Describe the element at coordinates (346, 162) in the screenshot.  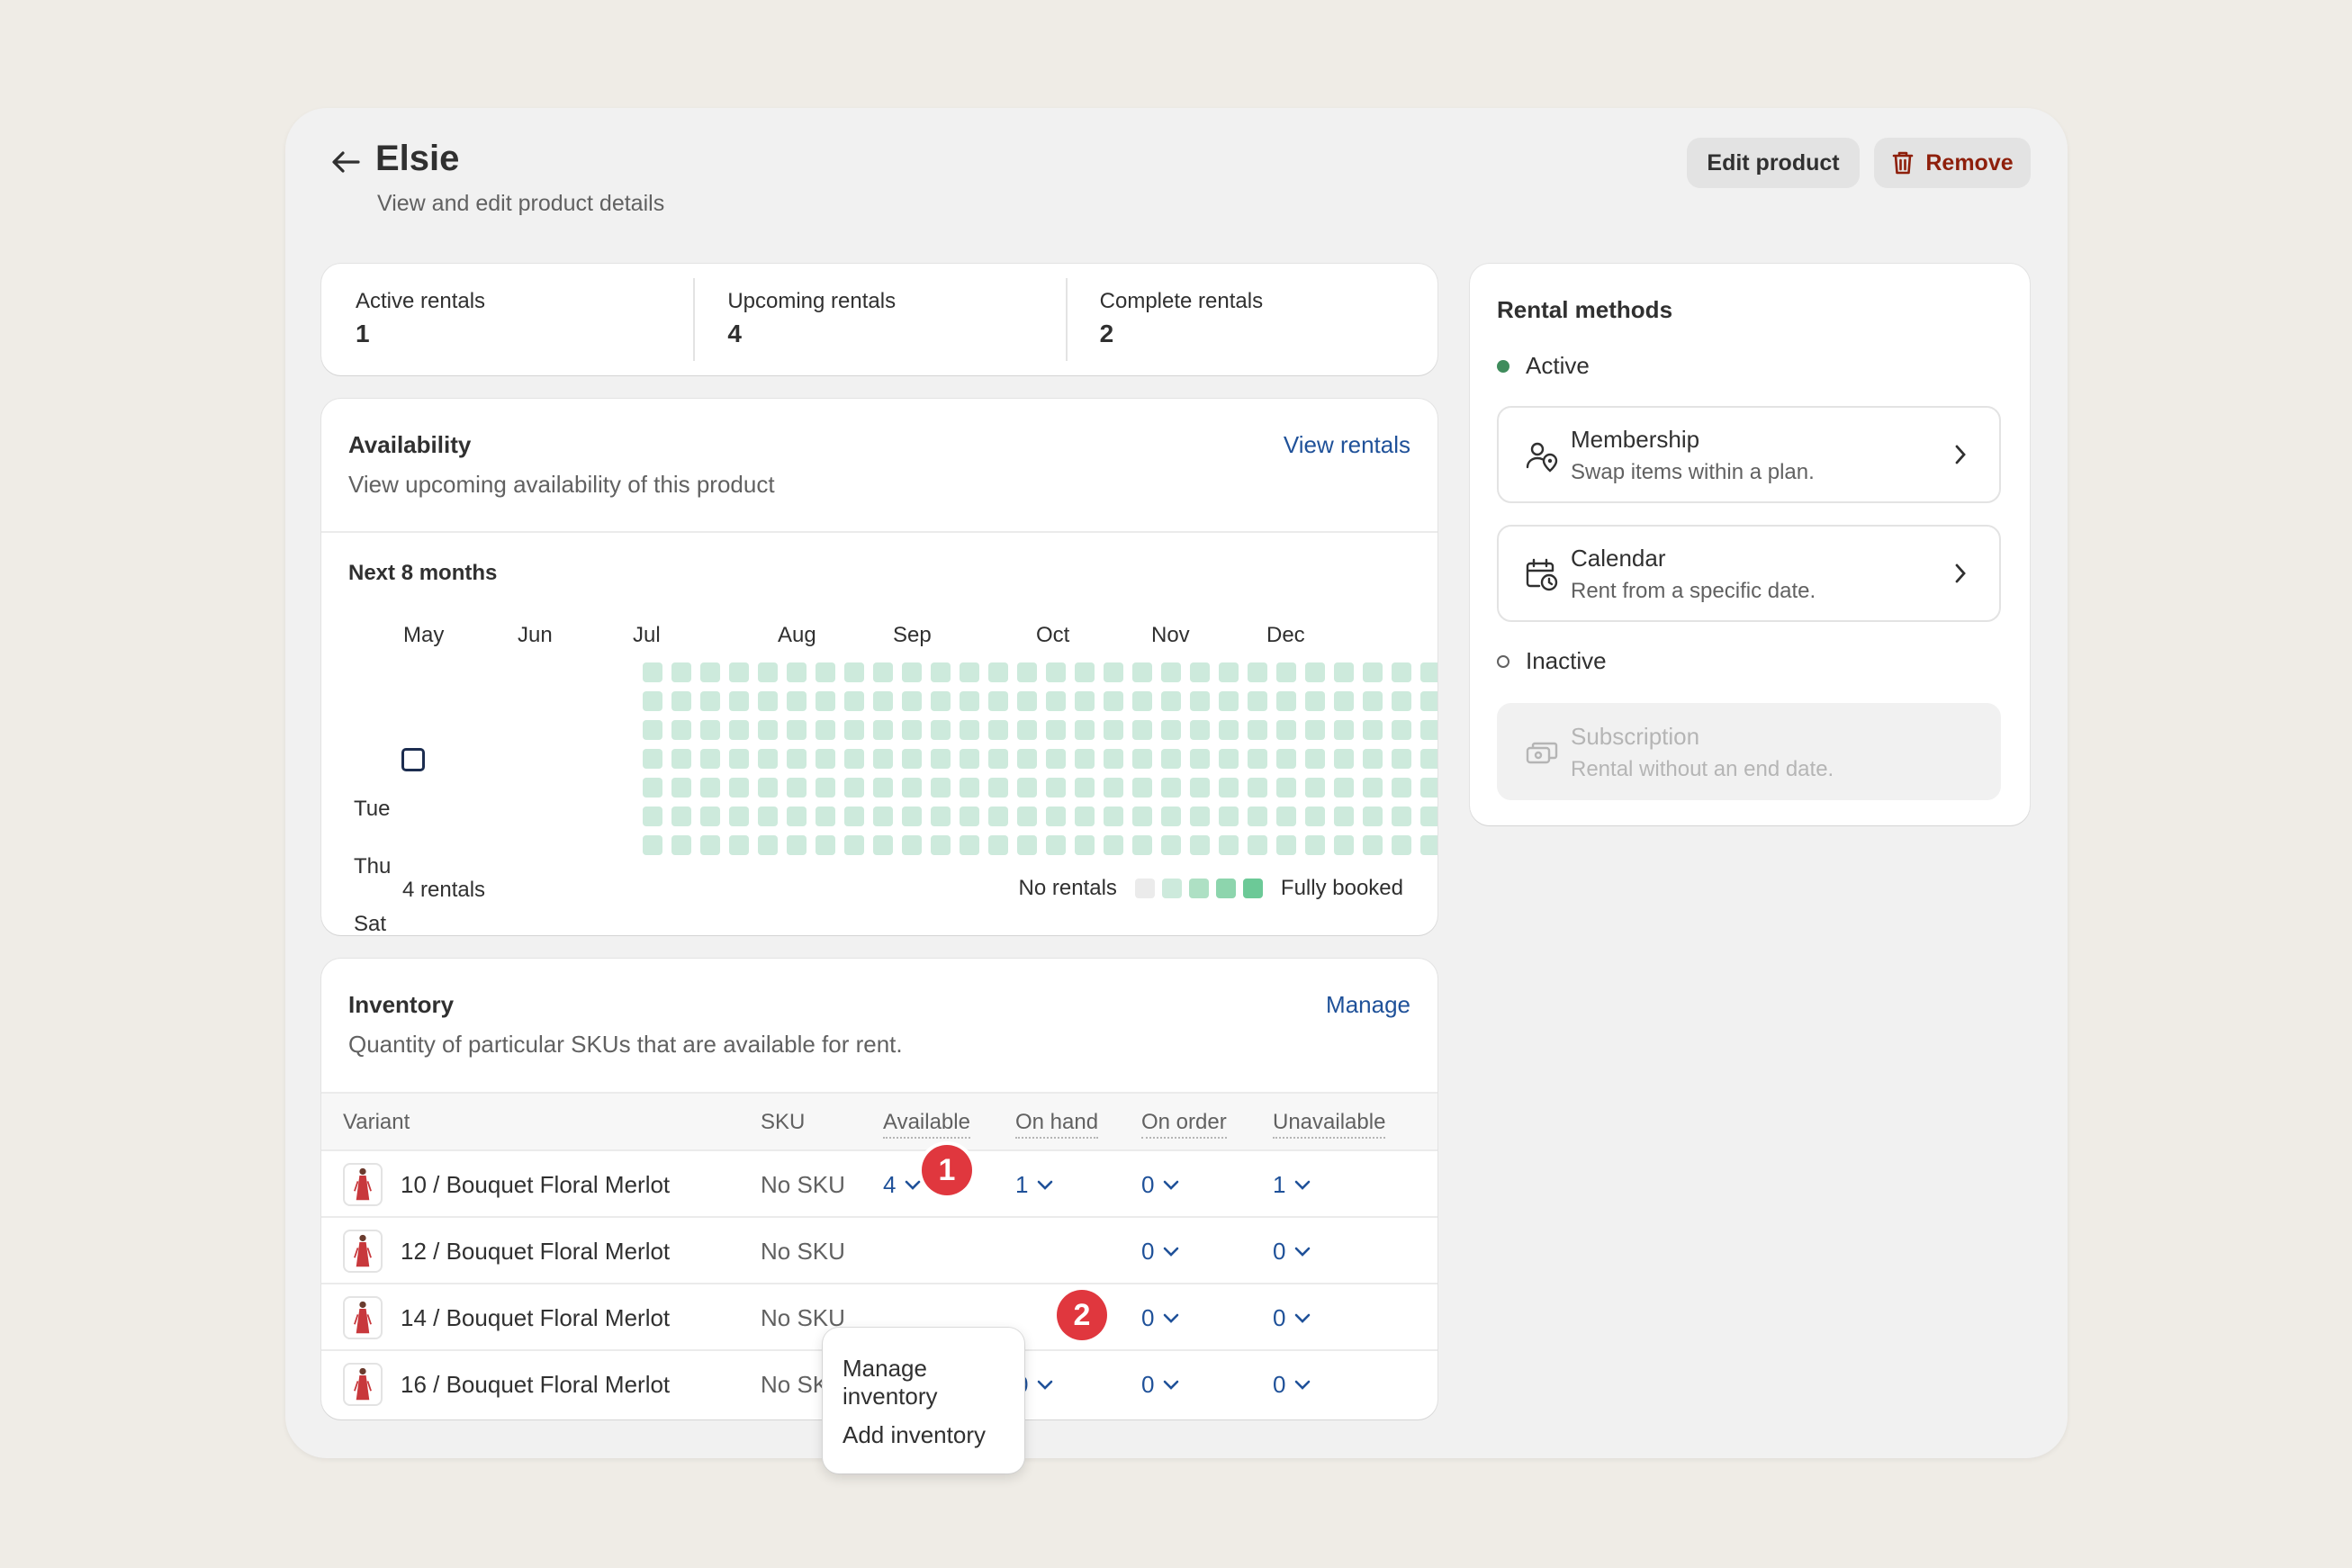
I see `back-arrow-icon` at that location.